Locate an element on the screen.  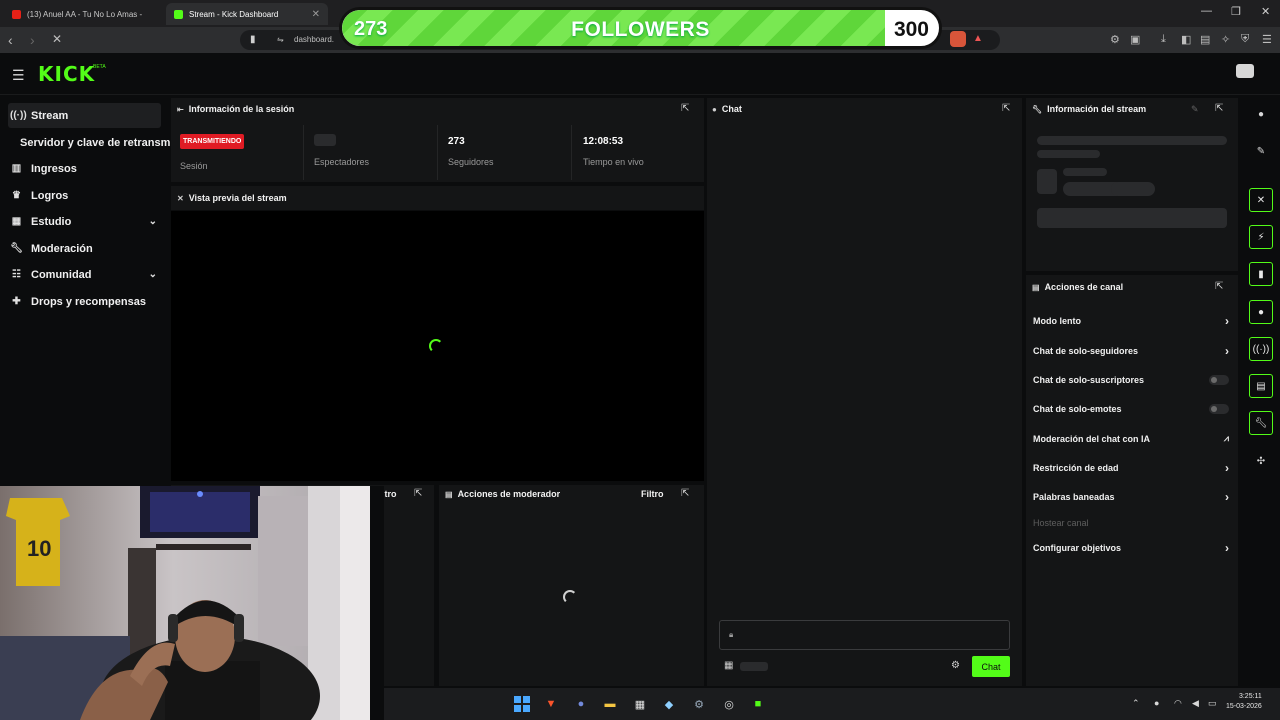
browser-menu-icon: ☰ is located at coordinates (1267, 39).